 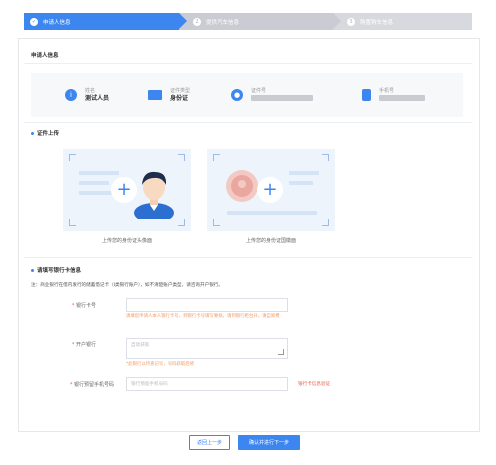 What do you see at coordinates (197, 21) in the screenshot?
I see `step-number: 2` at bounding box center [197, 21].